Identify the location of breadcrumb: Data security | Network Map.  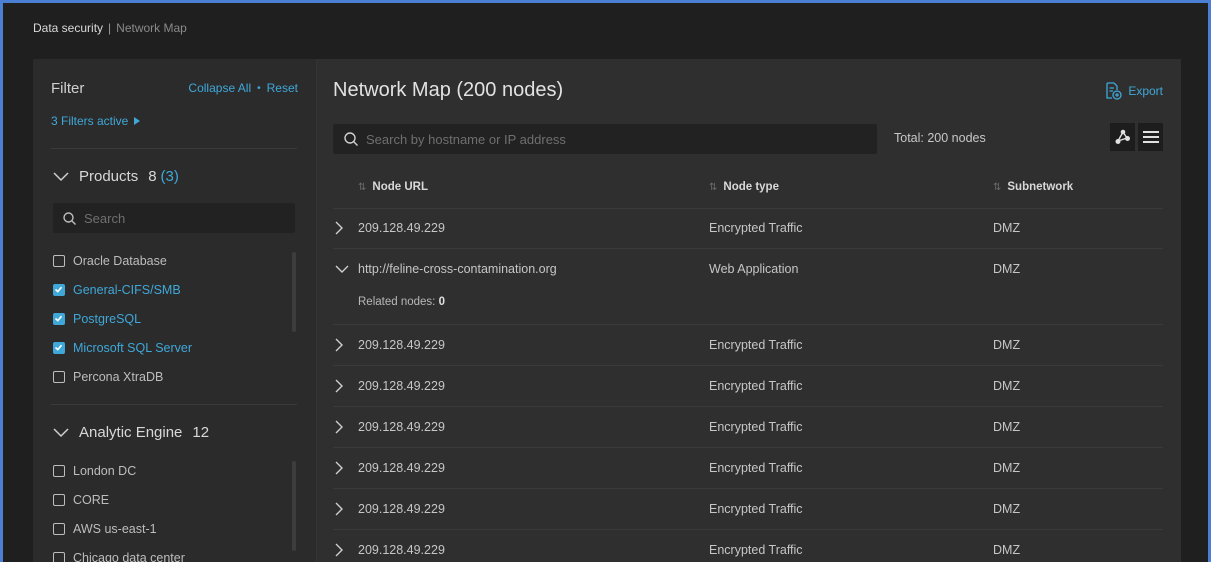
(110, 28).